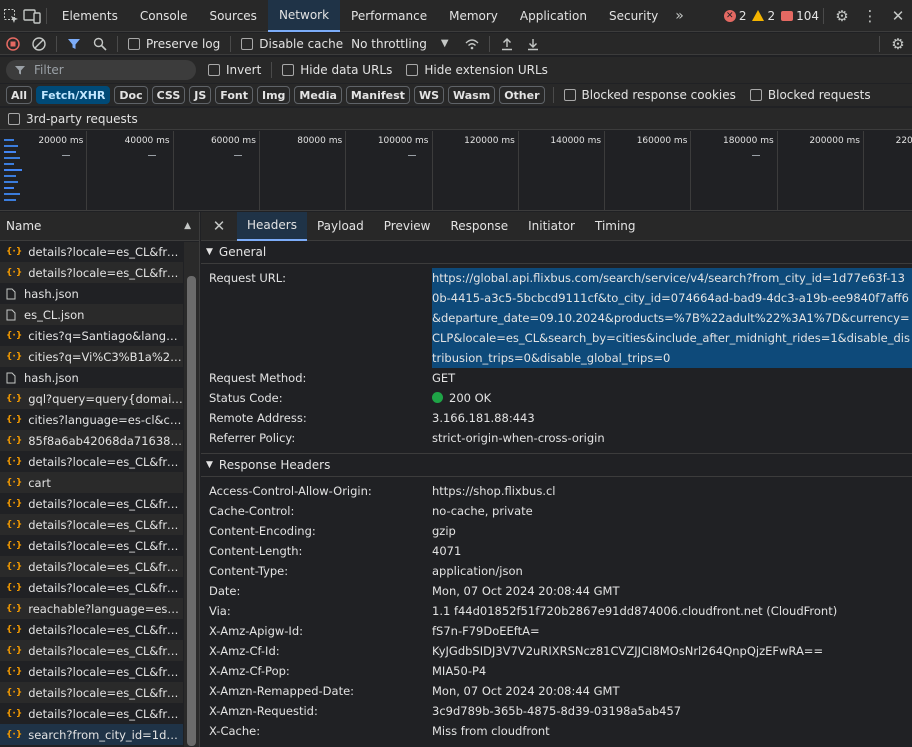 The width and height of the screenshot is (912, 747). Describe the element at coordinates (63, 171) in the screenshot. I see `timeline-tick: 20000 ms` at that location.